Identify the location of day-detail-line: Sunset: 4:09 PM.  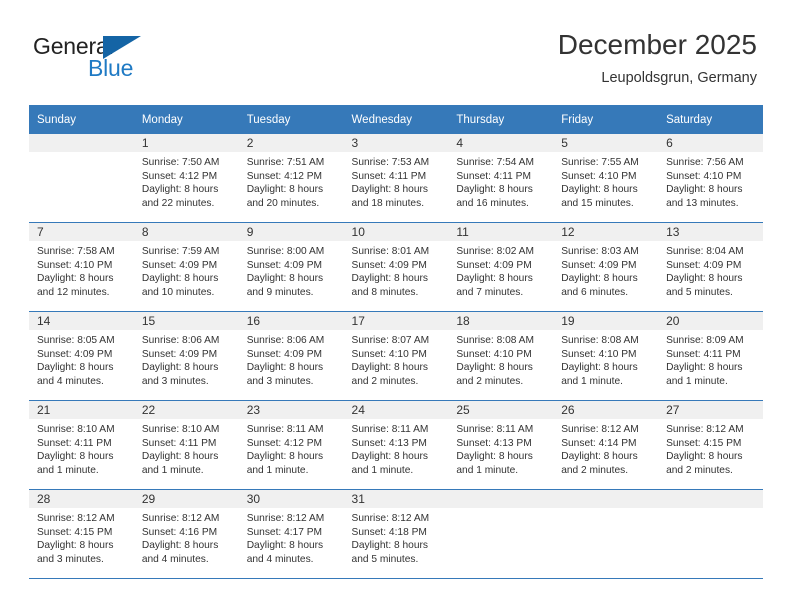
(75, 354).